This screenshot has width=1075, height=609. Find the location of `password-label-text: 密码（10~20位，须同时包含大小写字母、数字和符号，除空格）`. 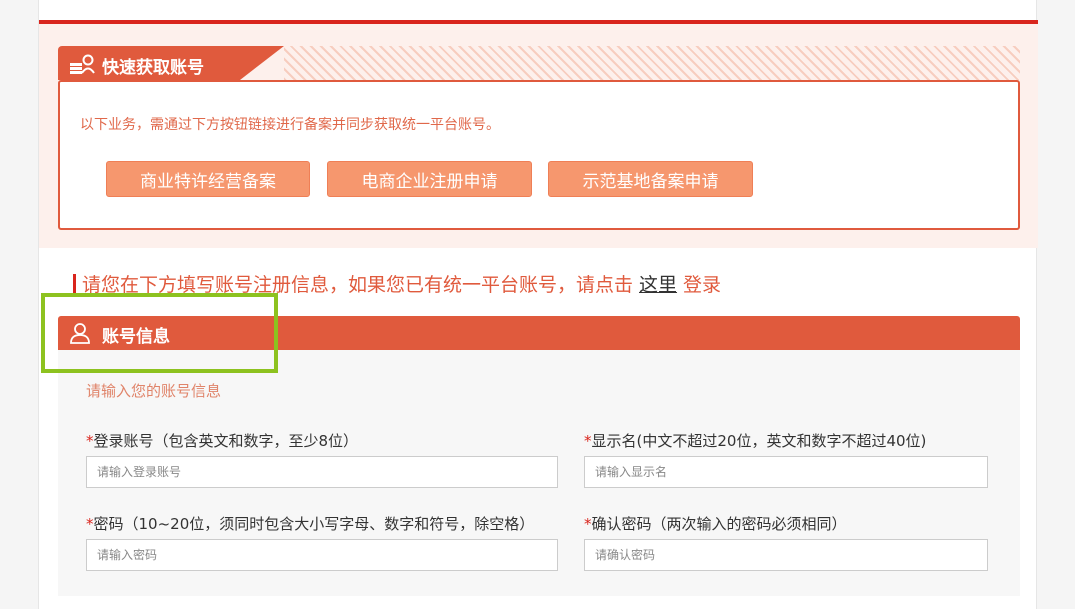

password-label-text: 密码（10~20位，须同时包含大小写字母、数字和符号，除空格） is located at coordinates (314, 524).